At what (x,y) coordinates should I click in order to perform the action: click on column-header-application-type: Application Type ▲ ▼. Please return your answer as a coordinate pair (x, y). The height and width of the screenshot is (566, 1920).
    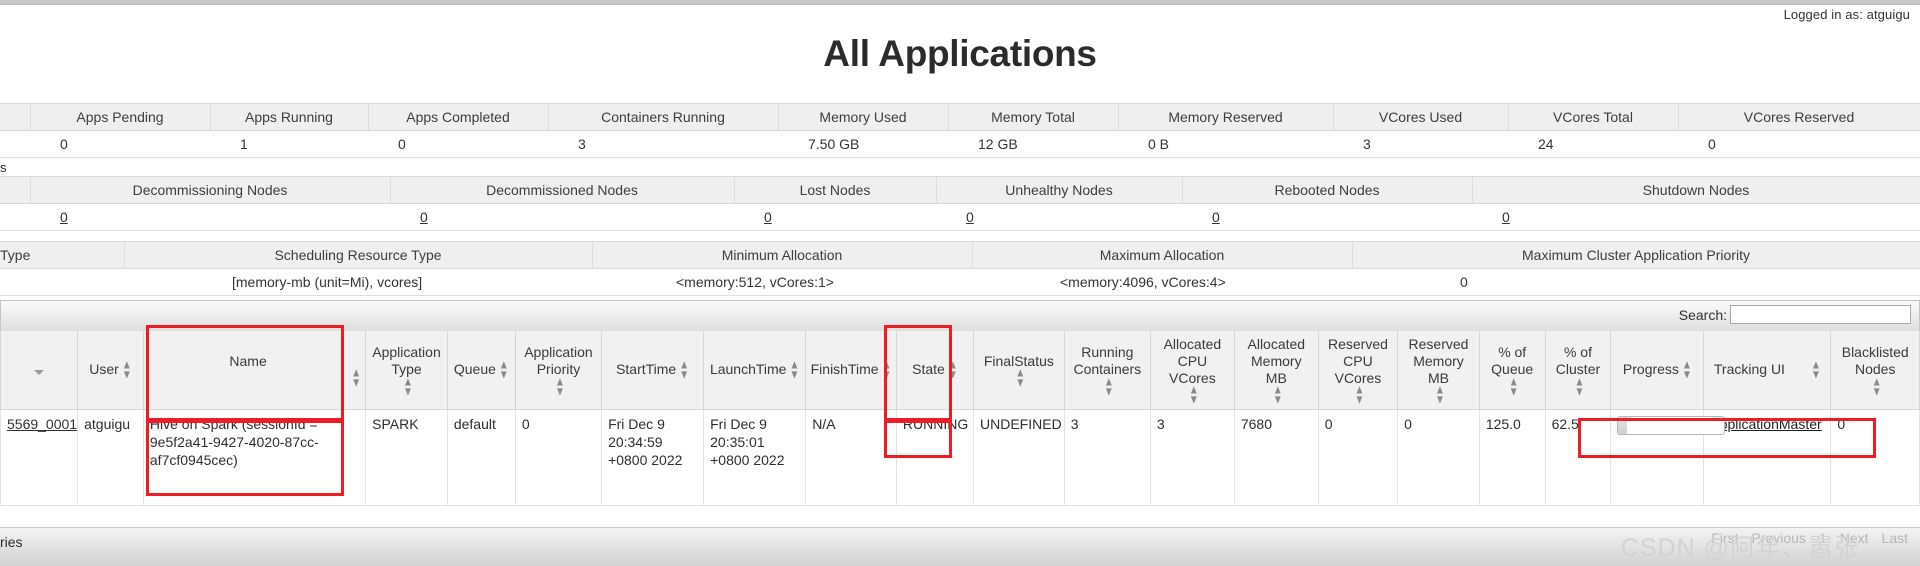
    Looking at the image, I should click on (406, 370).